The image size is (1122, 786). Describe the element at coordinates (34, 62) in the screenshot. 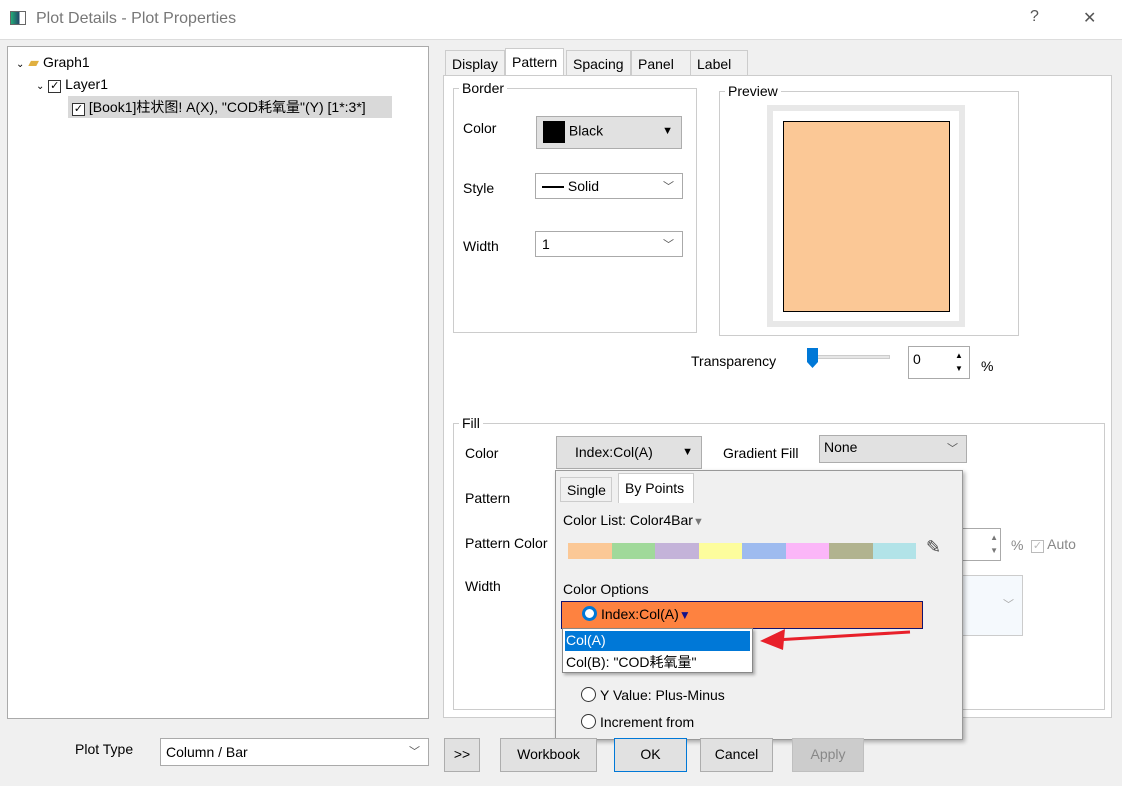

I see `folder-icon: ▰` at that location.